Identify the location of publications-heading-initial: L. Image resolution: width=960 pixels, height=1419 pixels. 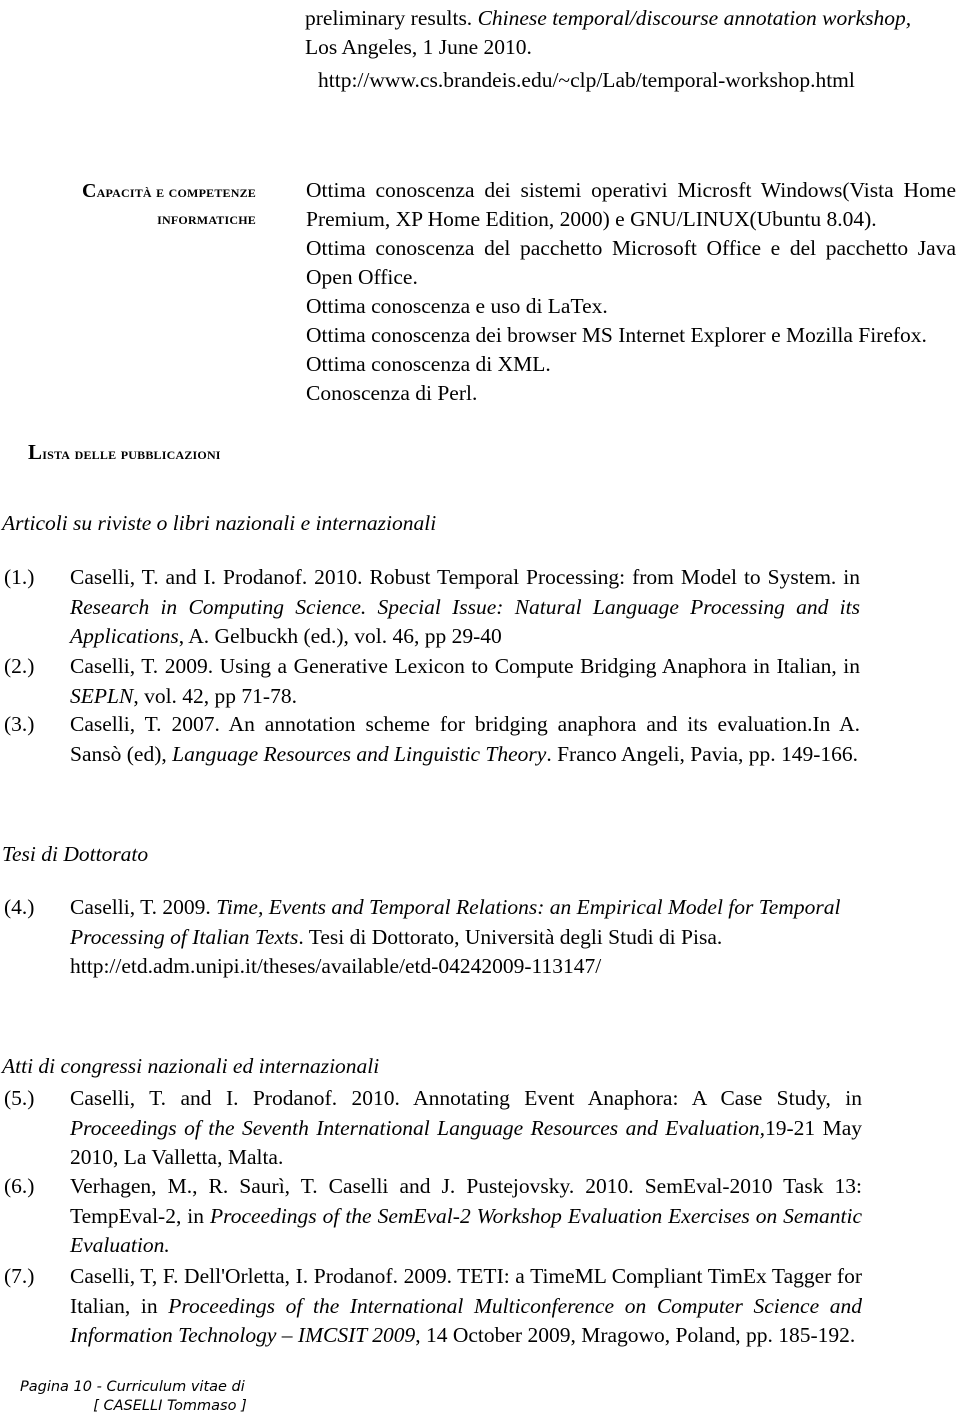
(35, 452).